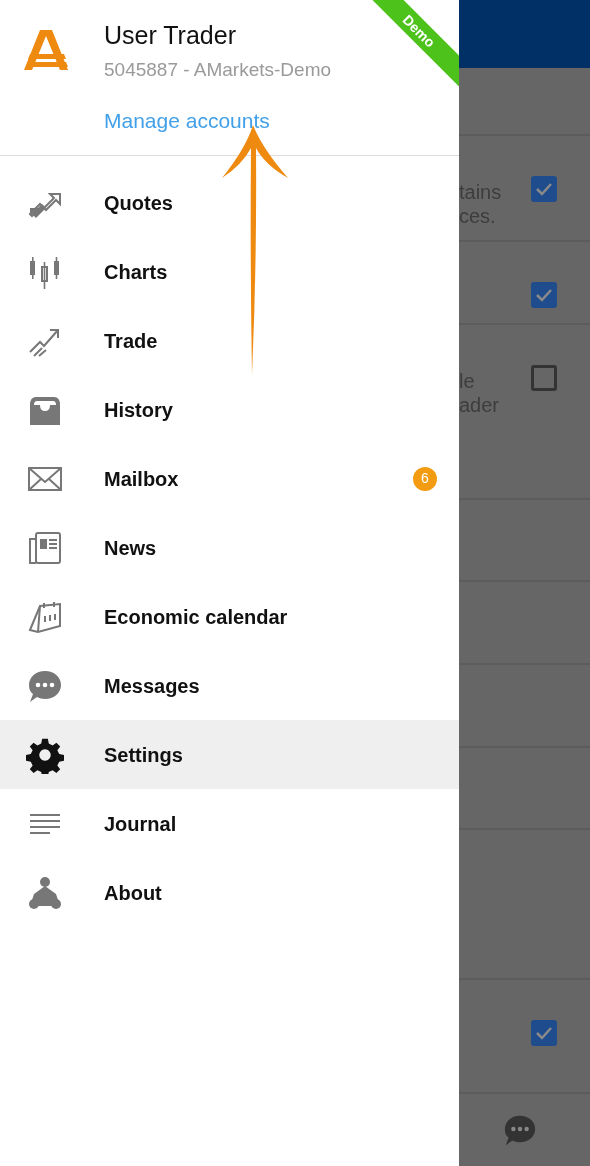  What do you see at coordinates (229, 892) in the screenshot?
I see `menu-item: About` at bounding box center [229, 892].